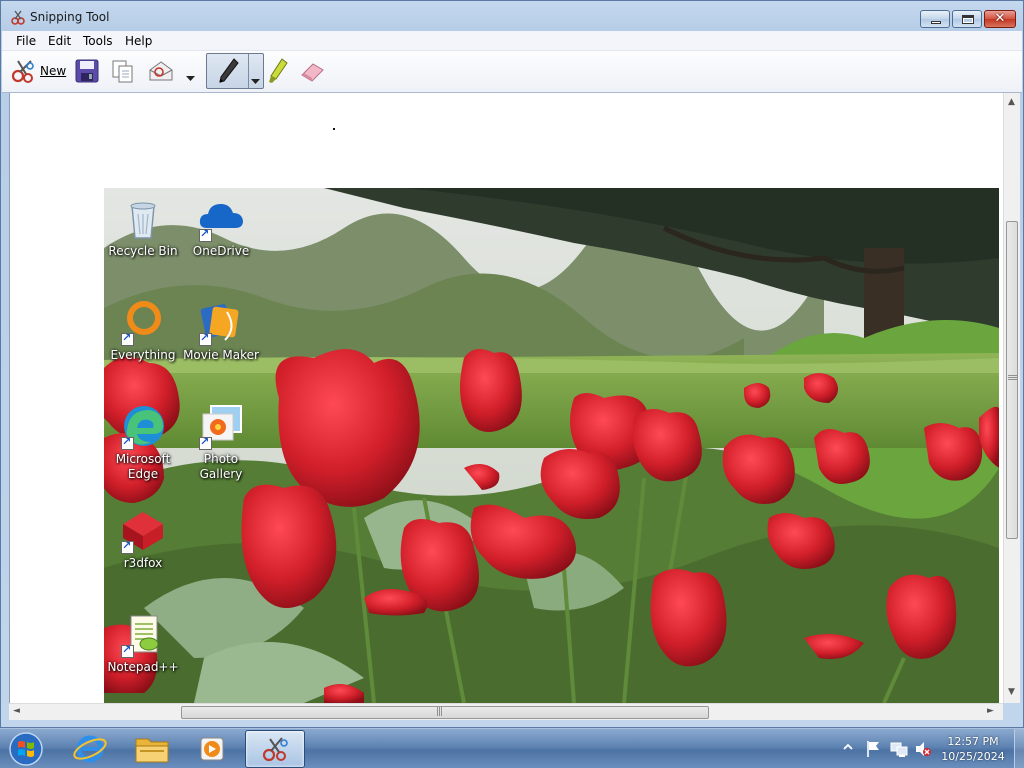 This screenshot has width=1024, height=768. What do you see at coordinates (848, 754) in the screenshot?
I see `tray-overflow-button` at bounding box center [848, 754].